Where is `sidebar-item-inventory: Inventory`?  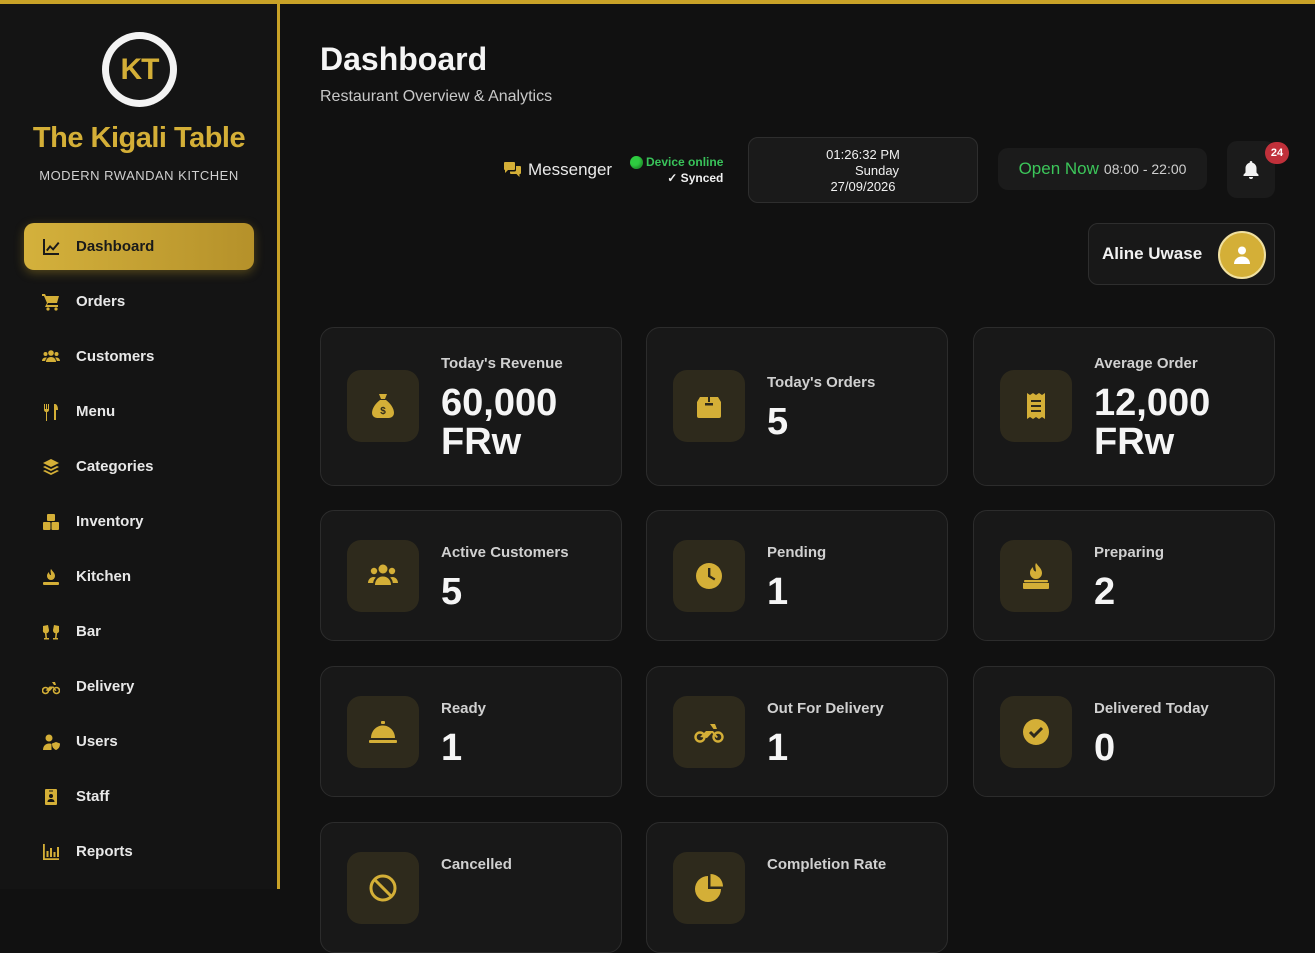
sidebar-item-inventory: Inventory is located at coordinates (139, 521).